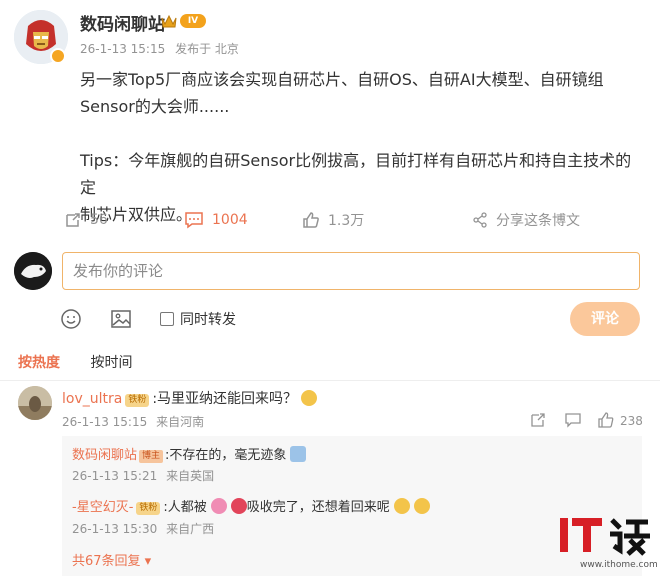 The width and height of the screenshot is (660, 576). I want to click on image-icon, so click(121, 319).